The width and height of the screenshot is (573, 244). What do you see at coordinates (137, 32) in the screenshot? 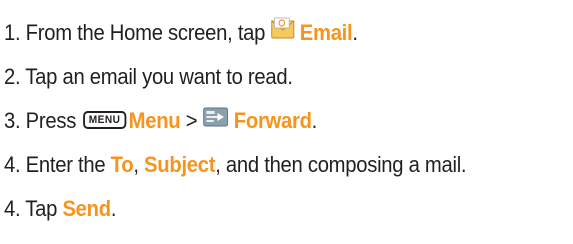
I see `step-1-prefix: 1. From the Home screen, tap` at bounding box center [137, 32].